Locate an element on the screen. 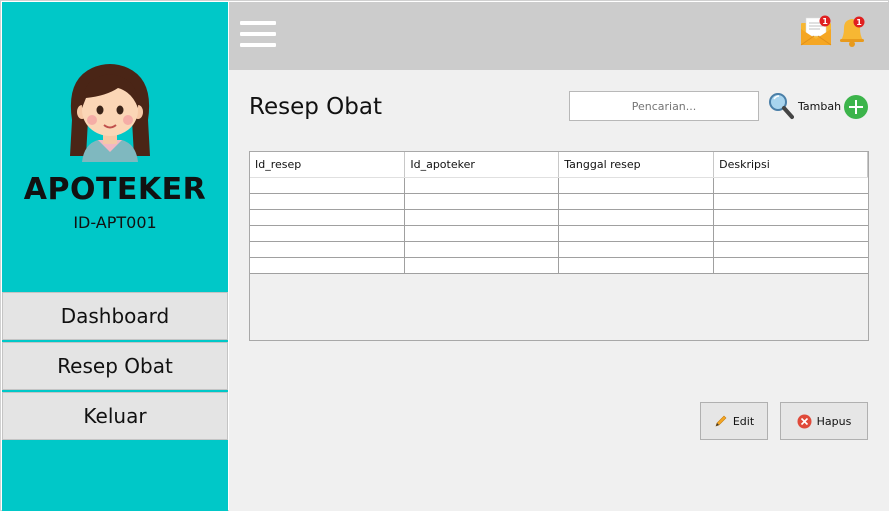 The width and height of the screenshot is (889, 511). pencil-icon is located at coordinates (721, 421).